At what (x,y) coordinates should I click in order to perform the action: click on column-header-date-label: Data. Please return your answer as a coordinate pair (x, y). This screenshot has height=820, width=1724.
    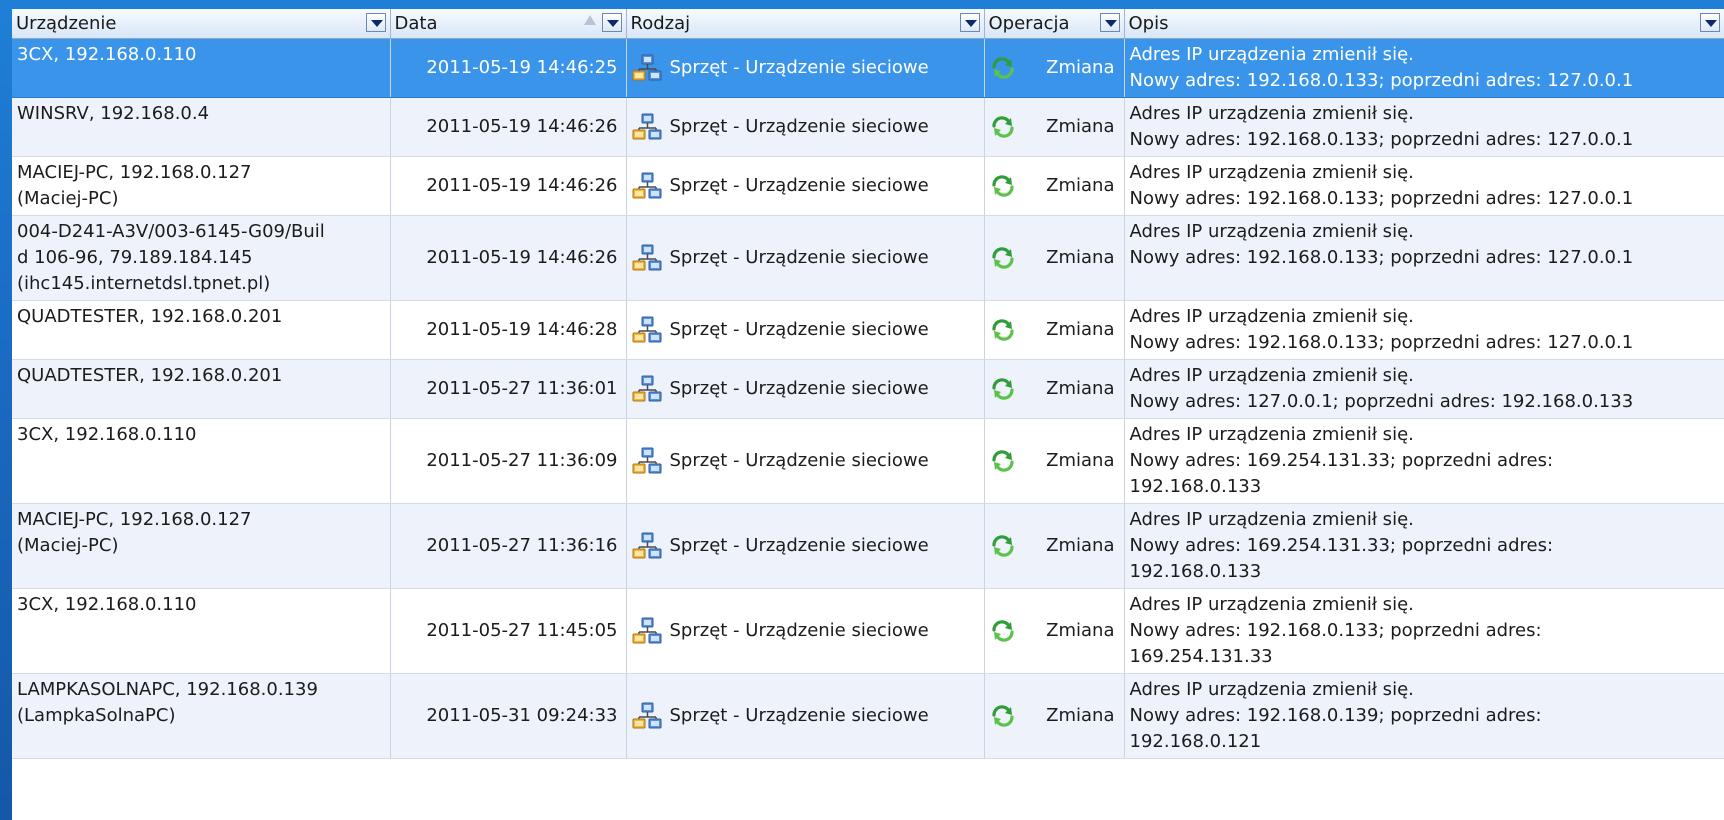
    Looking at the image, I should click on (416, 23).